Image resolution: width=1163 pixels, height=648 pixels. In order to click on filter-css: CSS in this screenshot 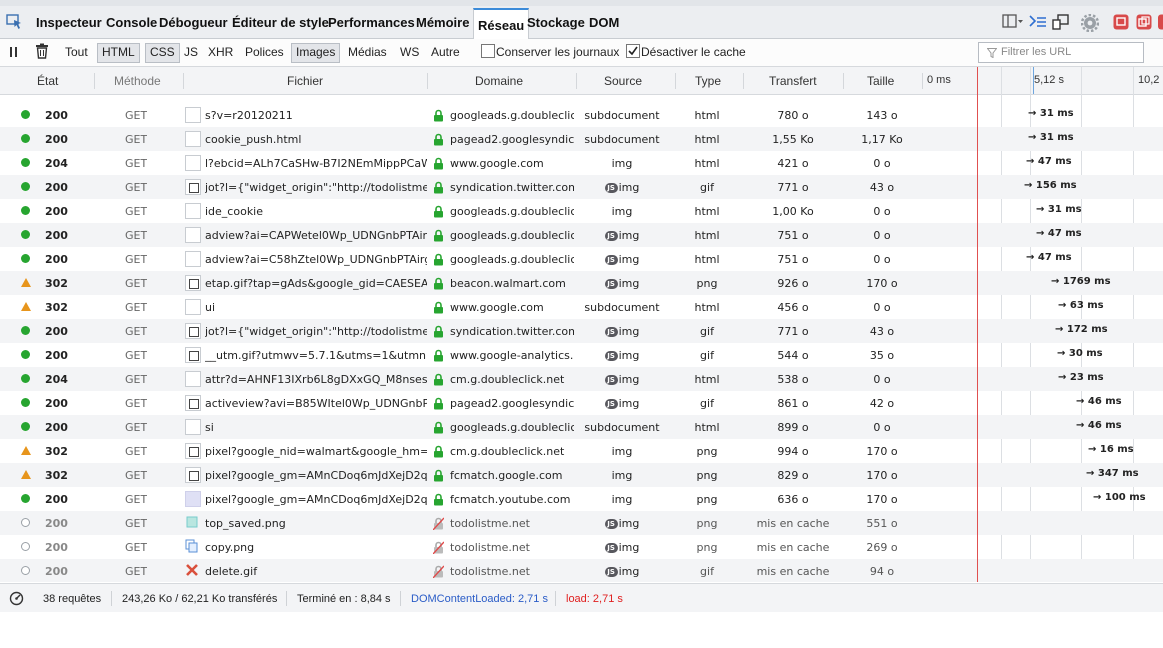, I will do `click(162, 53)`.